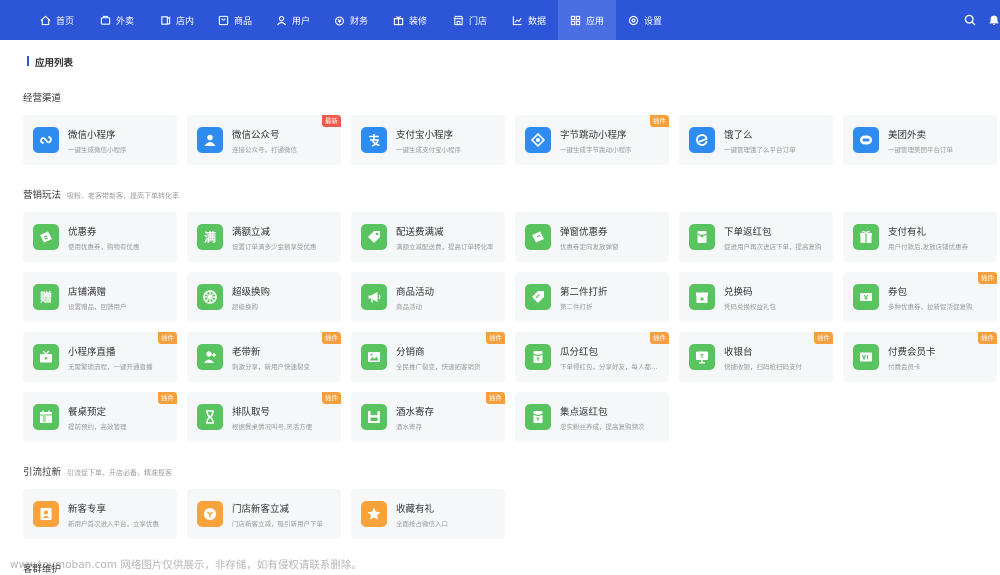 The image size is (1000, 575). What do you see at coordinates (398, 20) in the screenshot?
I see `decor-icon` at bounding box center [398, 20].